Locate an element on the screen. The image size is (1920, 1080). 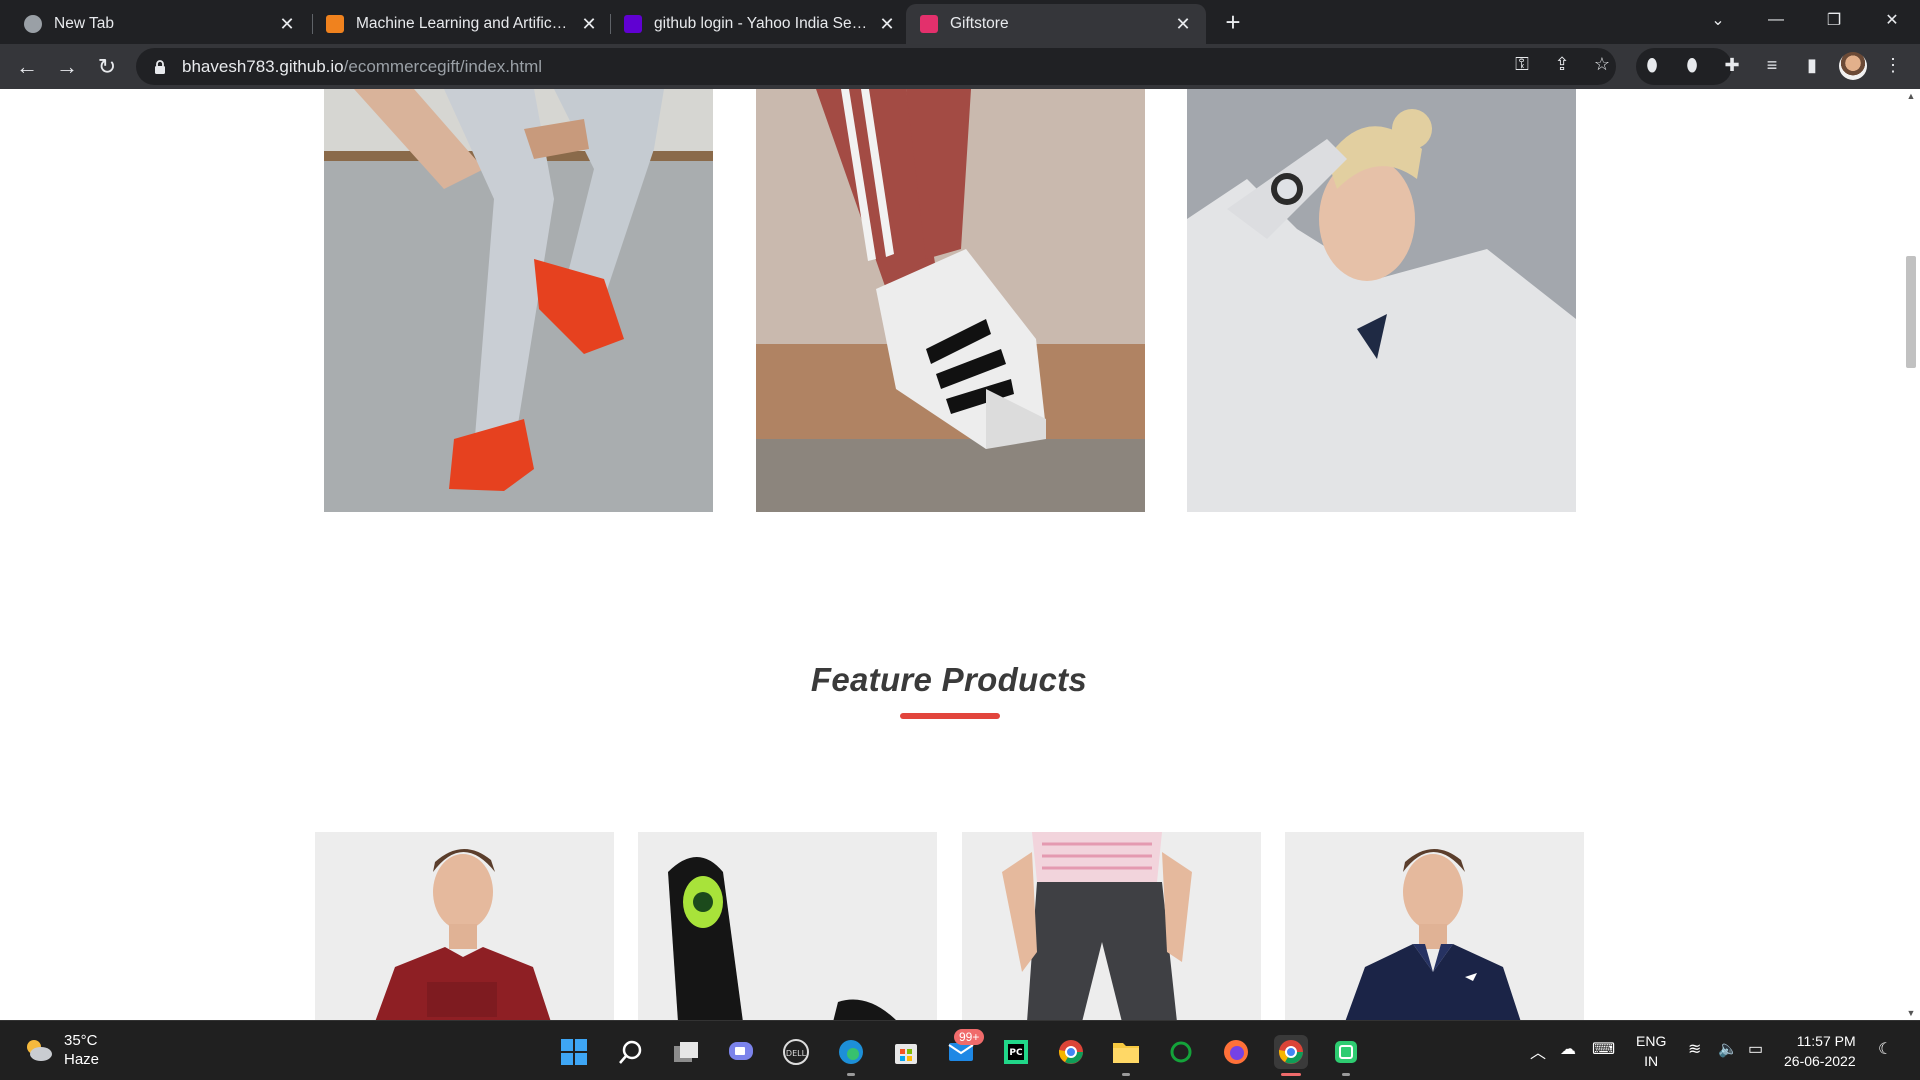
task-view-icon is located at coordinates (686, 1052).